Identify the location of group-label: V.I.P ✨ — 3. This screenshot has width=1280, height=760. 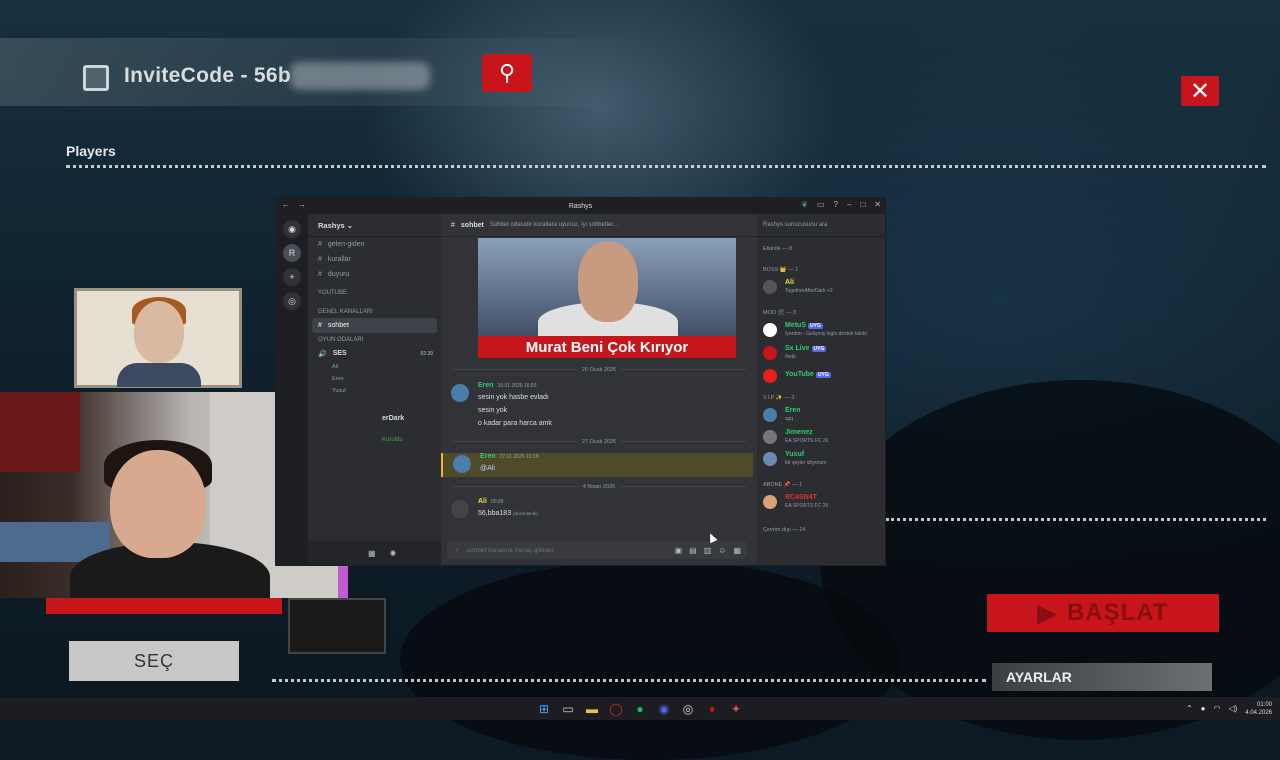
(779, 398).